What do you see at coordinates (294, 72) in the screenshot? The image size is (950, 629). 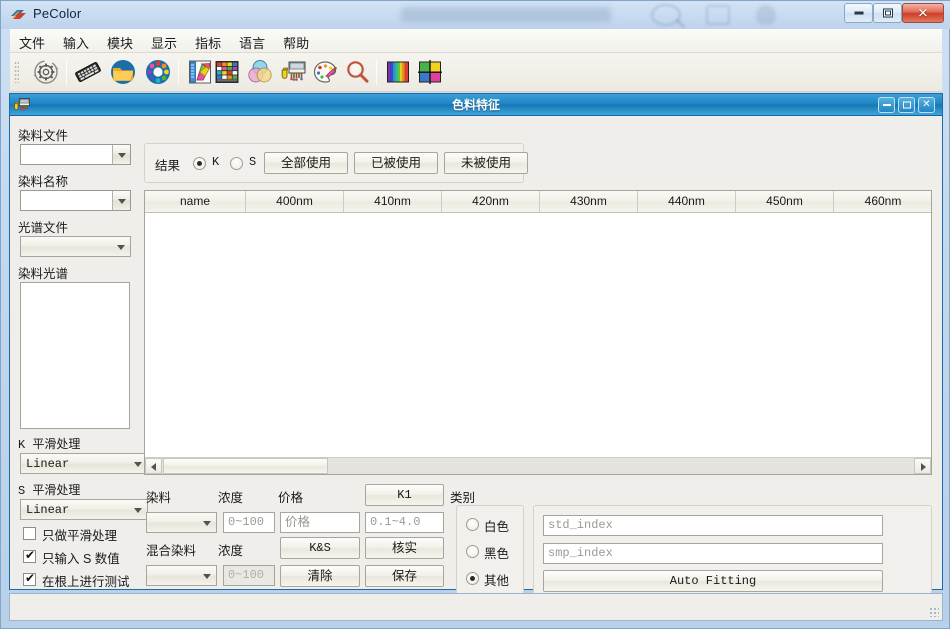 I see `lab-flask-icon` at bounding box center [294, 72].